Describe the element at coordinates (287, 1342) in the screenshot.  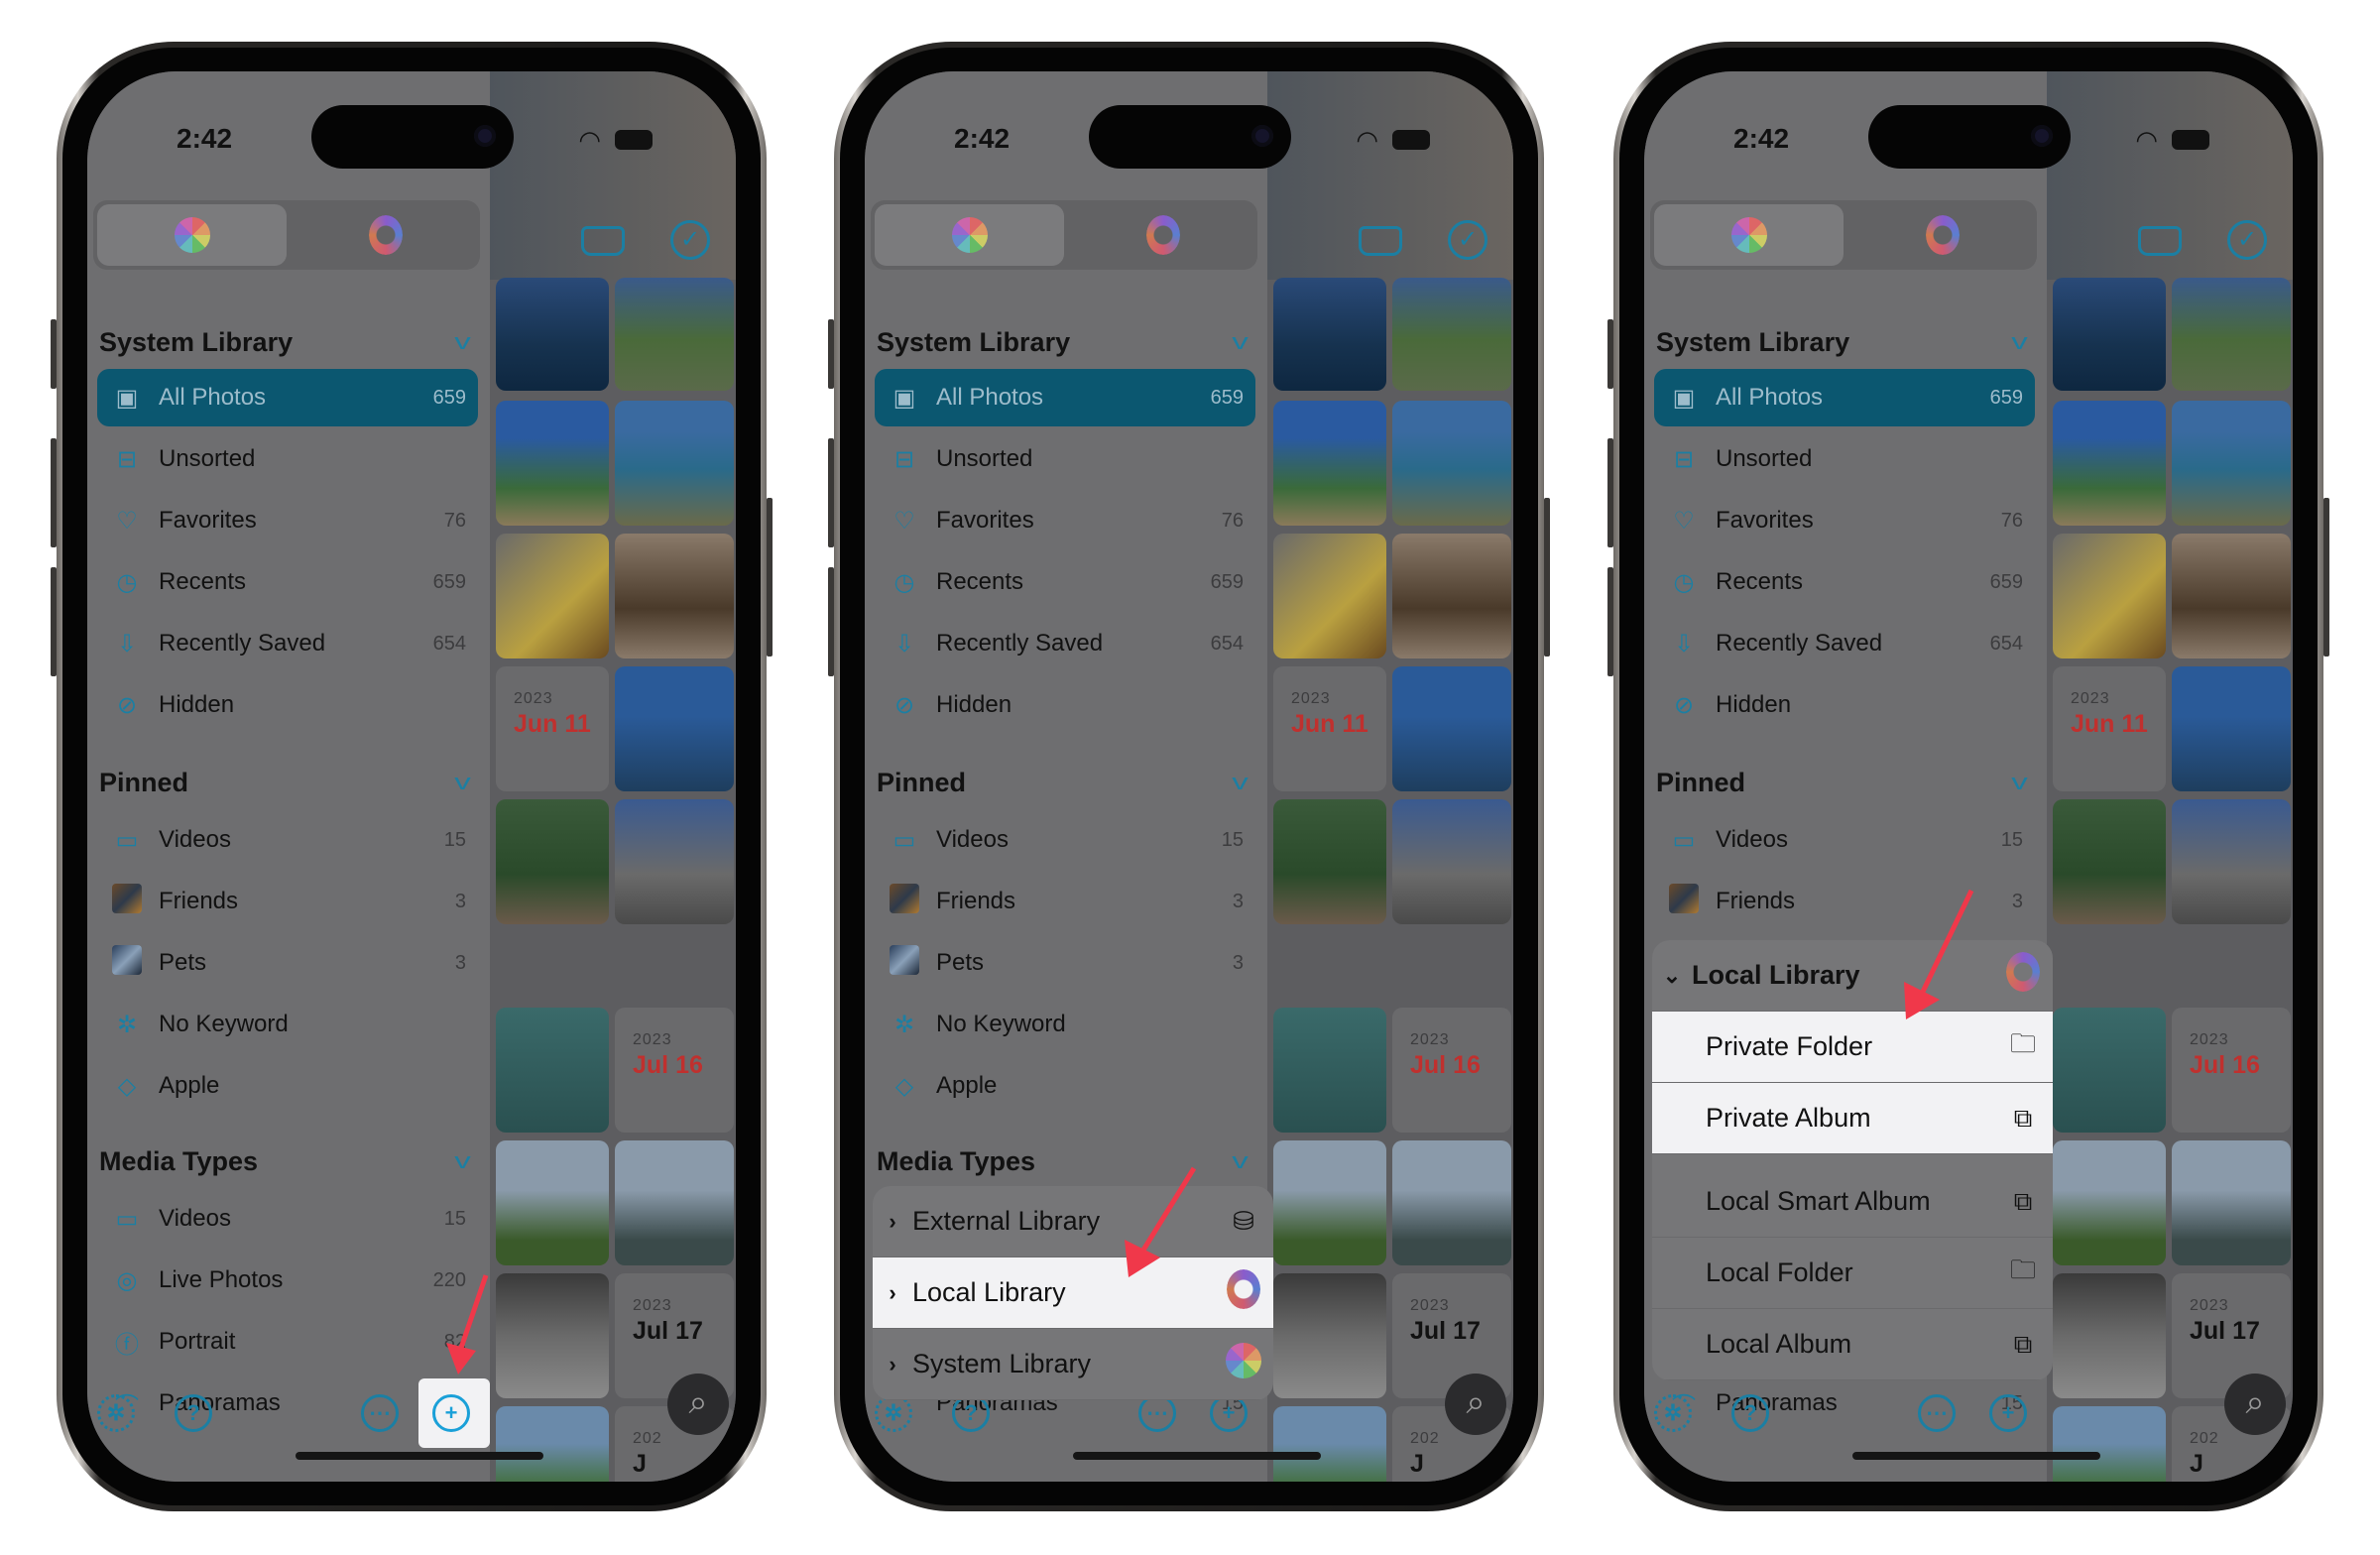
I see `sidebar-item-portrait: ⓕ Portrait 82` at that location.